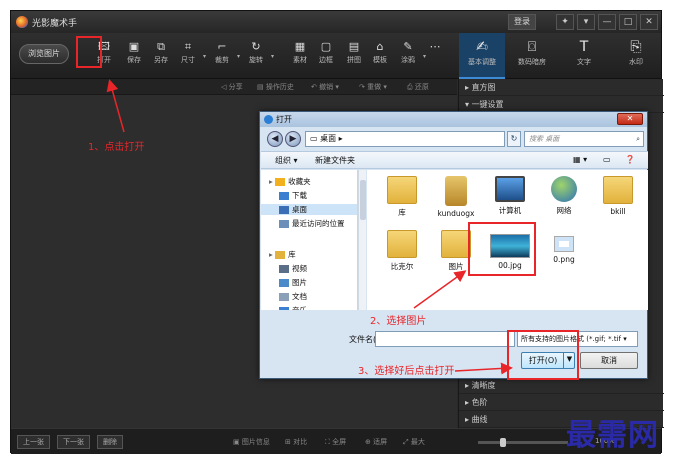 This screenshot has width=675, height=462. Describe the element at coordinates (398, 321) in the screenshot. I see `step2-annotation: 2、选择图片` at that location.